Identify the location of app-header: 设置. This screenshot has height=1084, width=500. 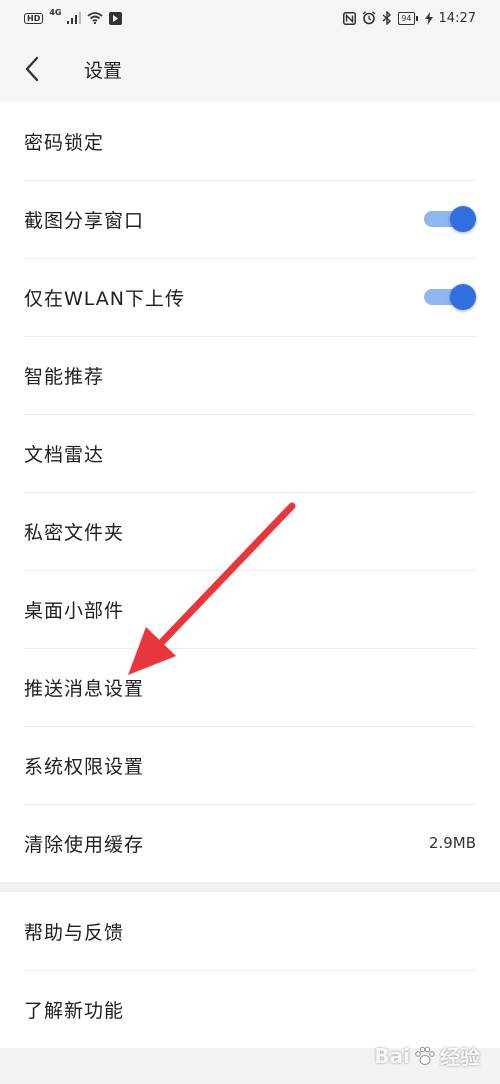
(250, 69).